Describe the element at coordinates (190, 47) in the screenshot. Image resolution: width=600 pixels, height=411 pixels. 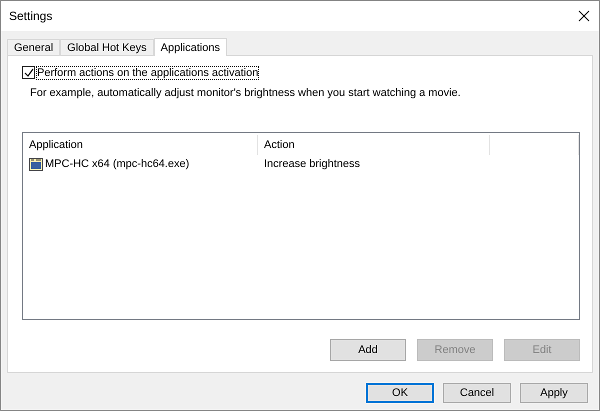
I see `tab: Applications` at that location.